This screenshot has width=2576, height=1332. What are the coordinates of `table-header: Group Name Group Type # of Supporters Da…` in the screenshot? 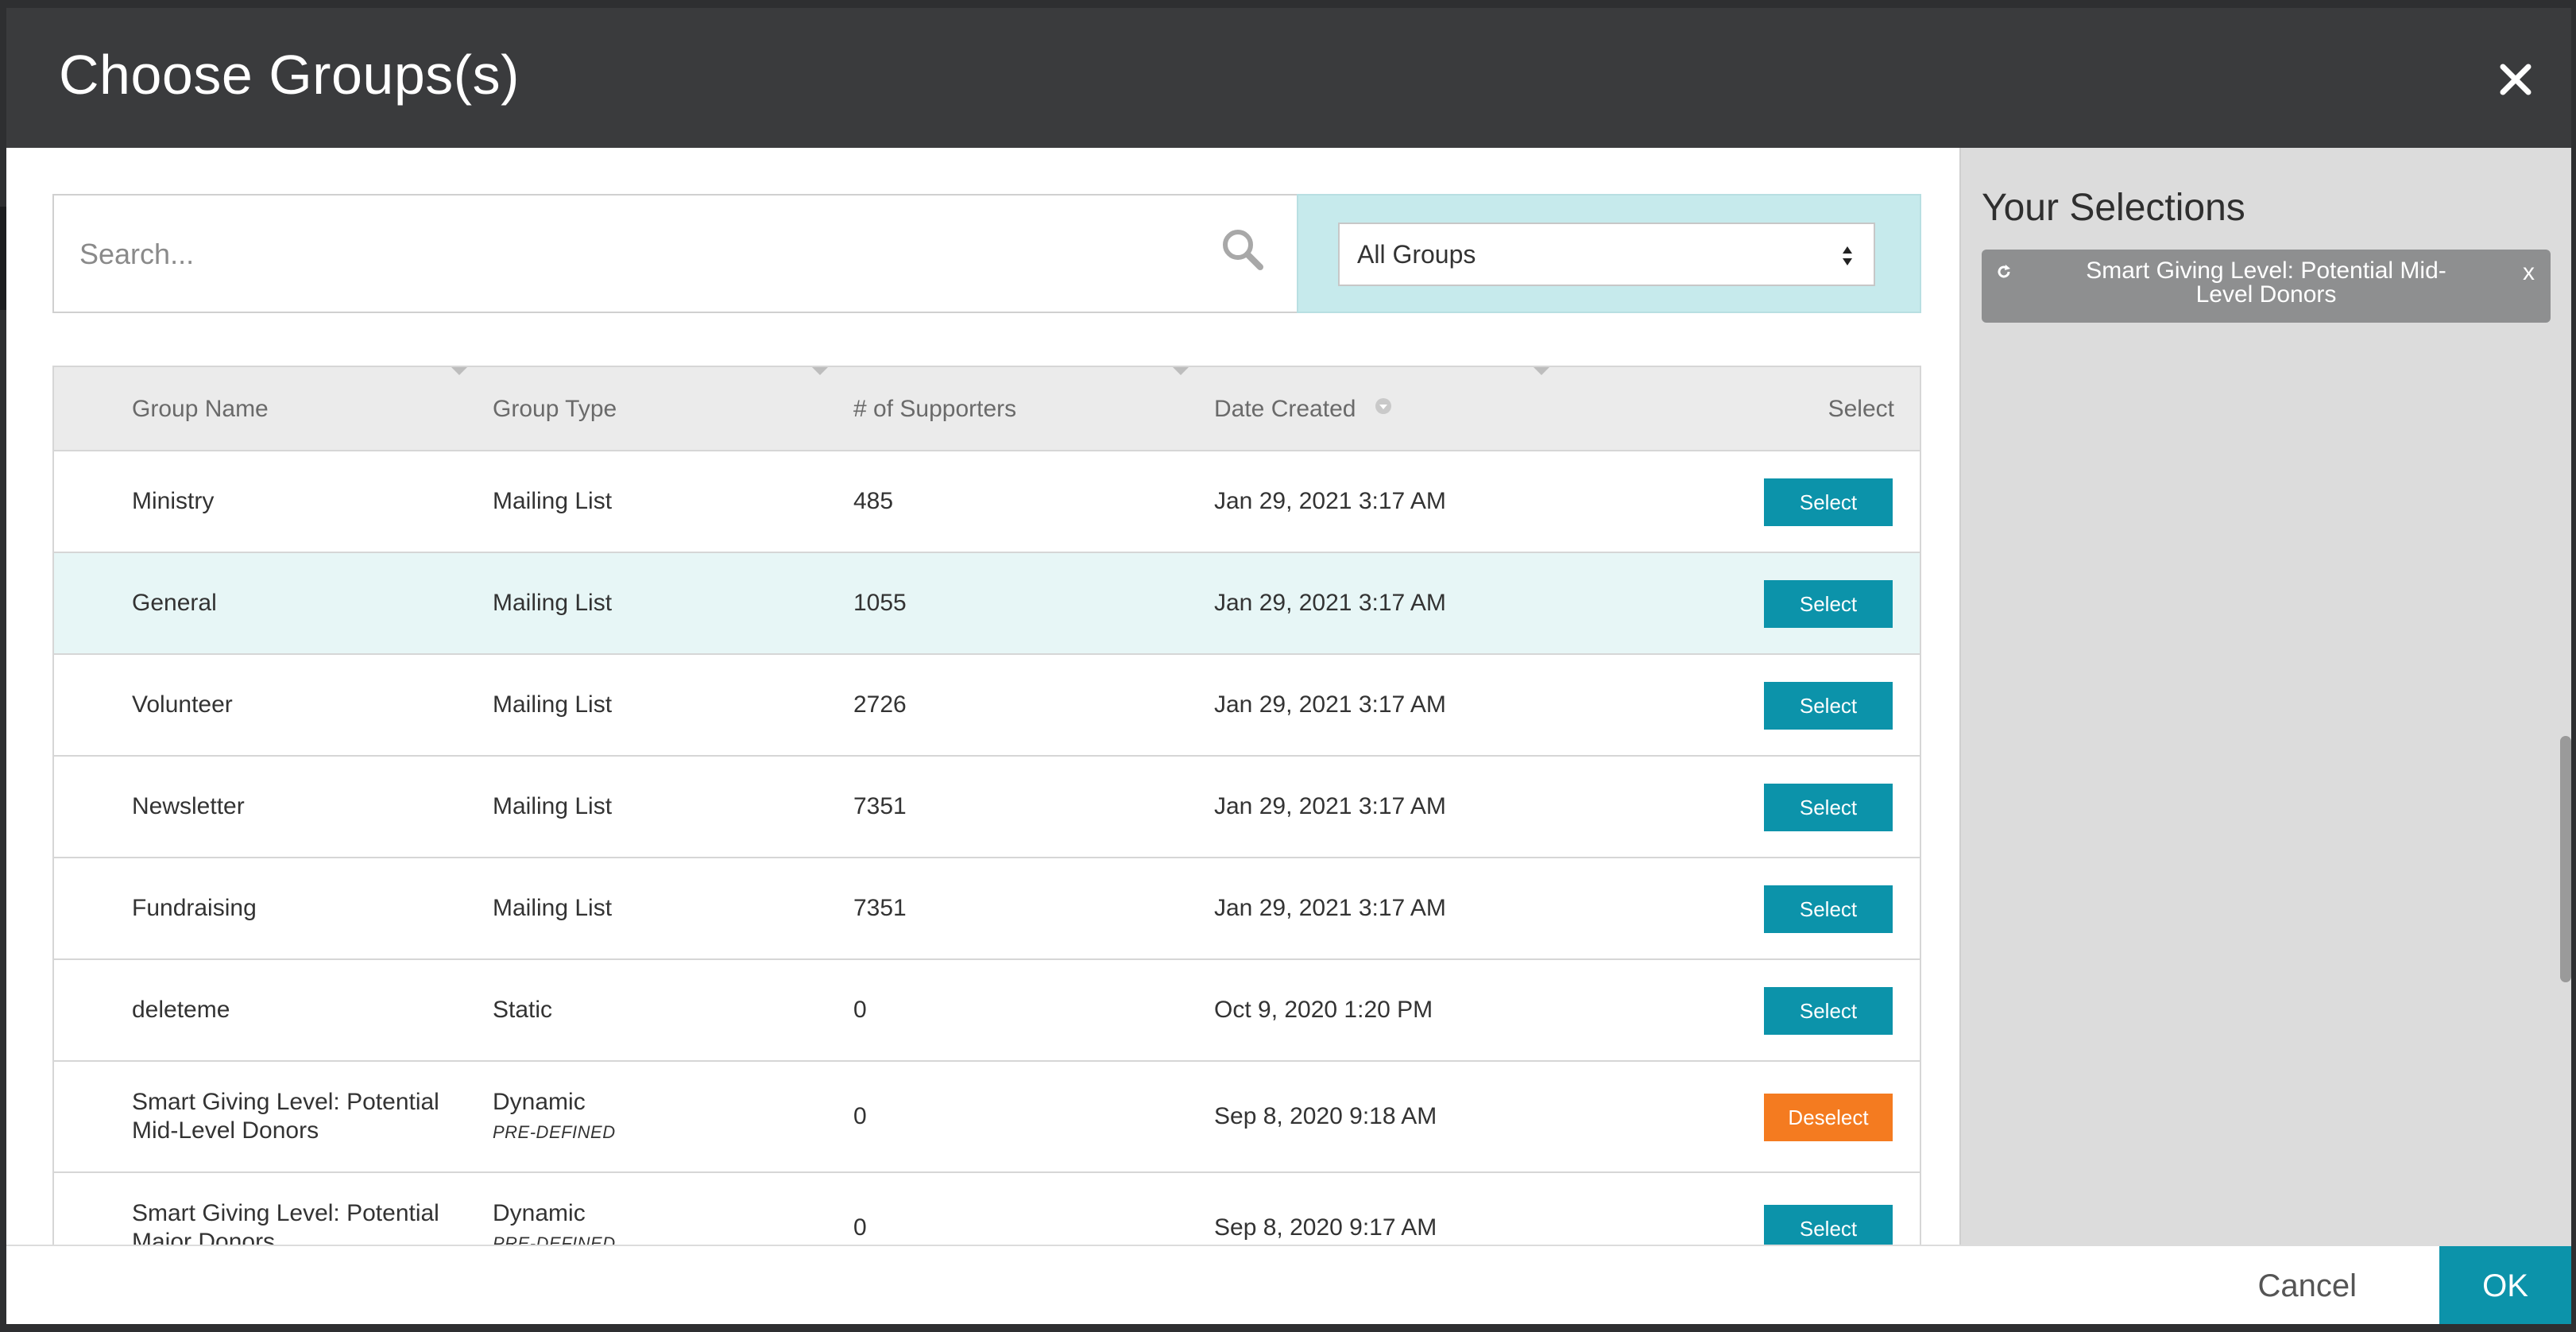 It's located at (986, 408).